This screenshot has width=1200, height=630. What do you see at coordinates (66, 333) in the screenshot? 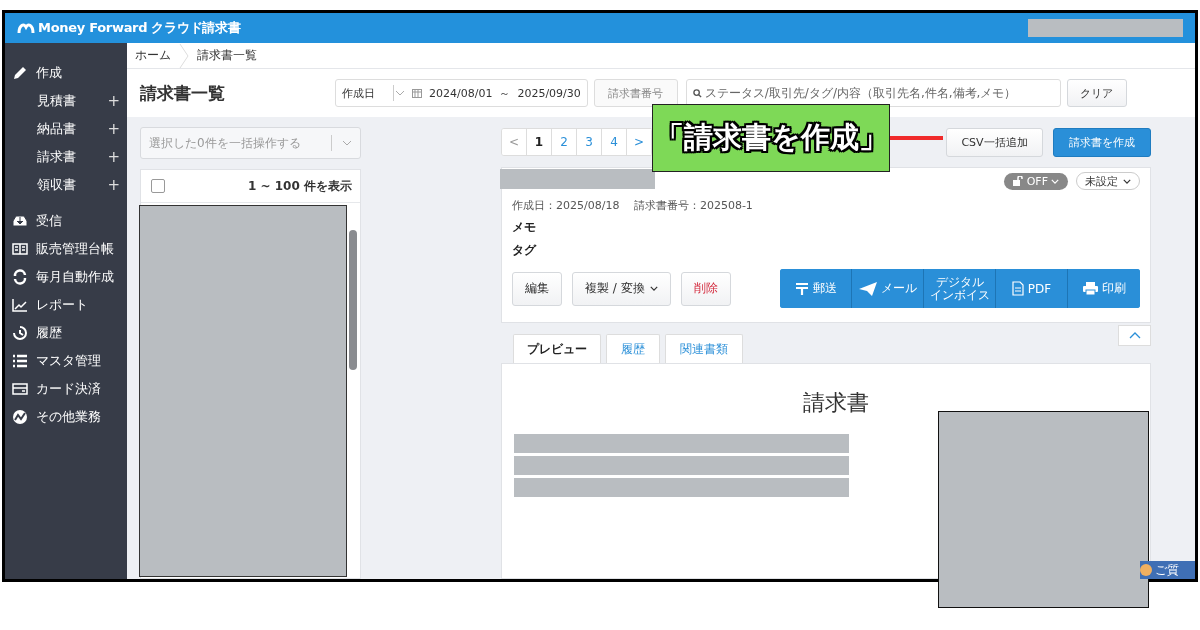
I see `sidebar-item: 履歴` at bounding box center [66, 333].